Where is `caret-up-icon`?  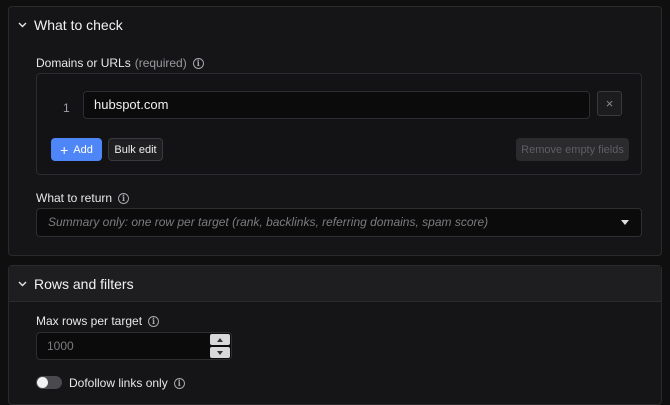
caret-up-icon is located at coordinates (220, 339).